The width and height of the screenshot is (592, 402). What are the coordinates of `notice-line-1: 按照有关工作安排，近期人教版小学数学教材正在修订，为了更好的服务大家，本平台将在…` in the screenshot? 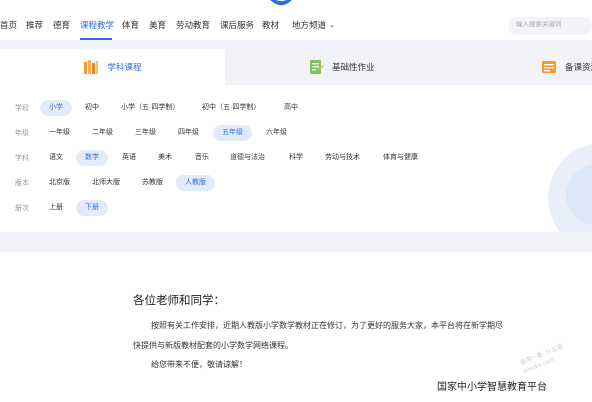 It's located at (327, 325).